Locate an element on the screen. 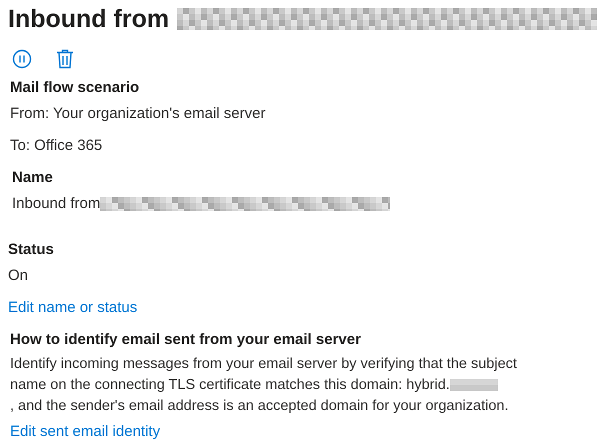  section-heading: Name is located at coordinates (32, 177).